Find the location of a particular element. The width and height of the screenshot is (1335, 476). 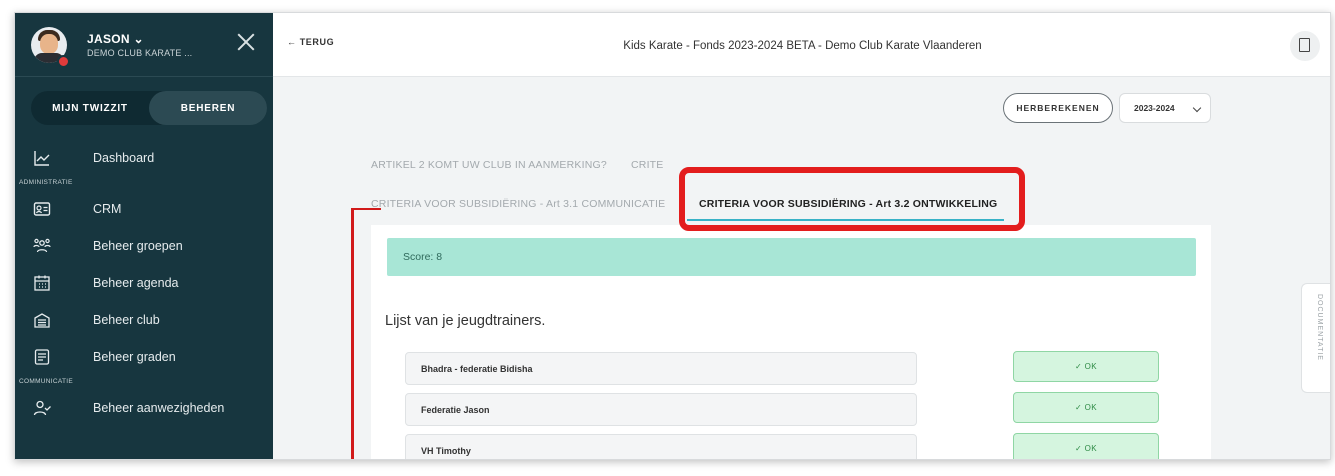

trainer-row: Federatie Jason is located at coordinates (661, 409).